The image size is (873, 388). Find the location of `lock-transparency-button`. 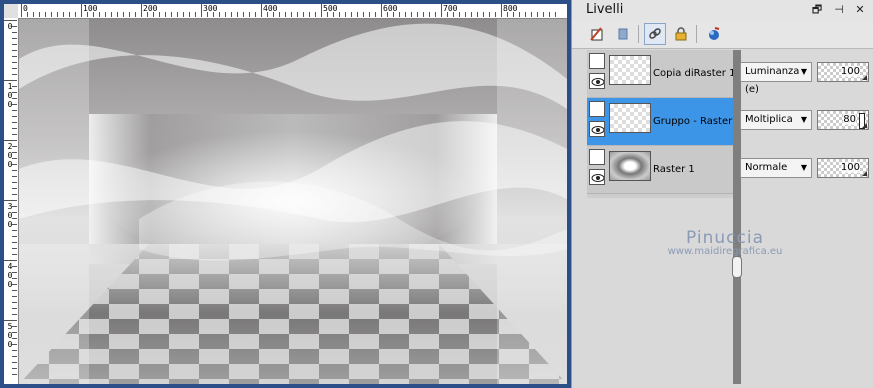

lock-transparency-button is located at coordinates (681, 34).